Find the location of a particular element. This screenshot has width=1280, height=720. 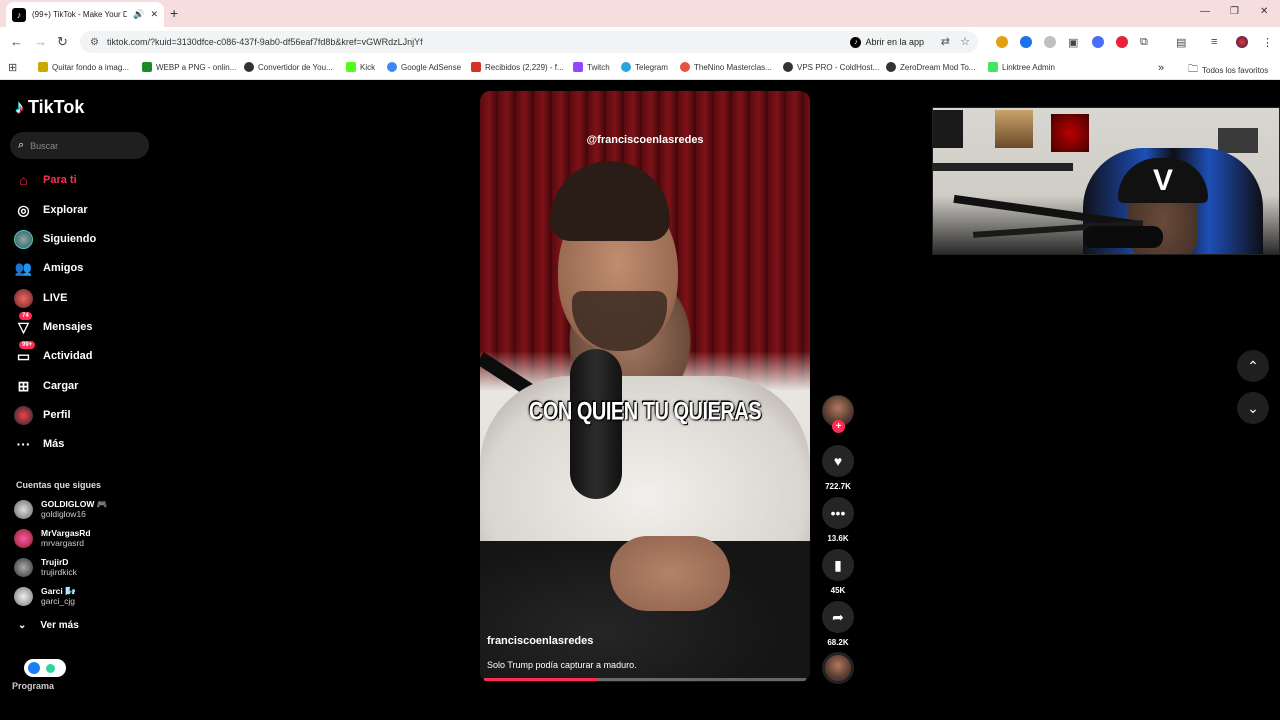

chevron-down-icon: ⌄ is located at coordinates (22, 625).